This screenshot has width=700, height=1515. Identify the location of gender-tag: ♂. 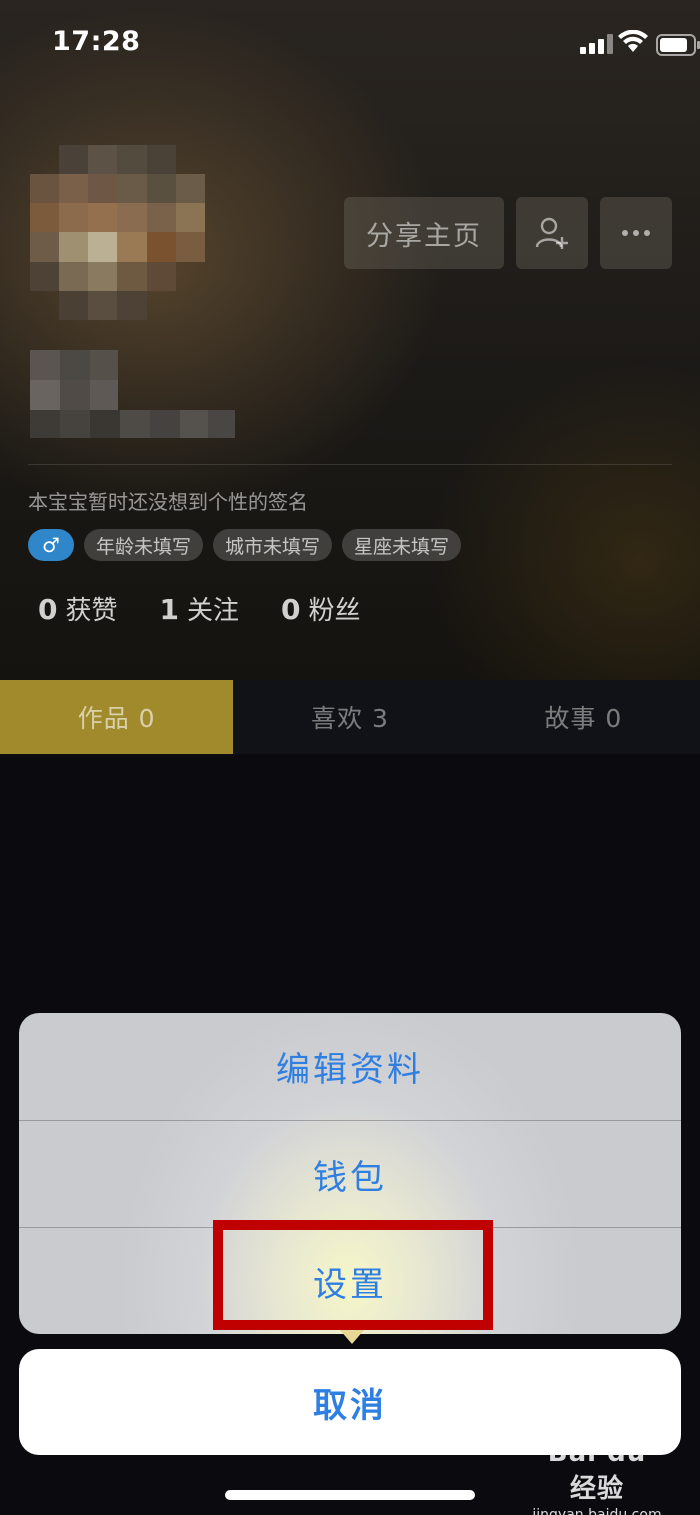
(51, 545).